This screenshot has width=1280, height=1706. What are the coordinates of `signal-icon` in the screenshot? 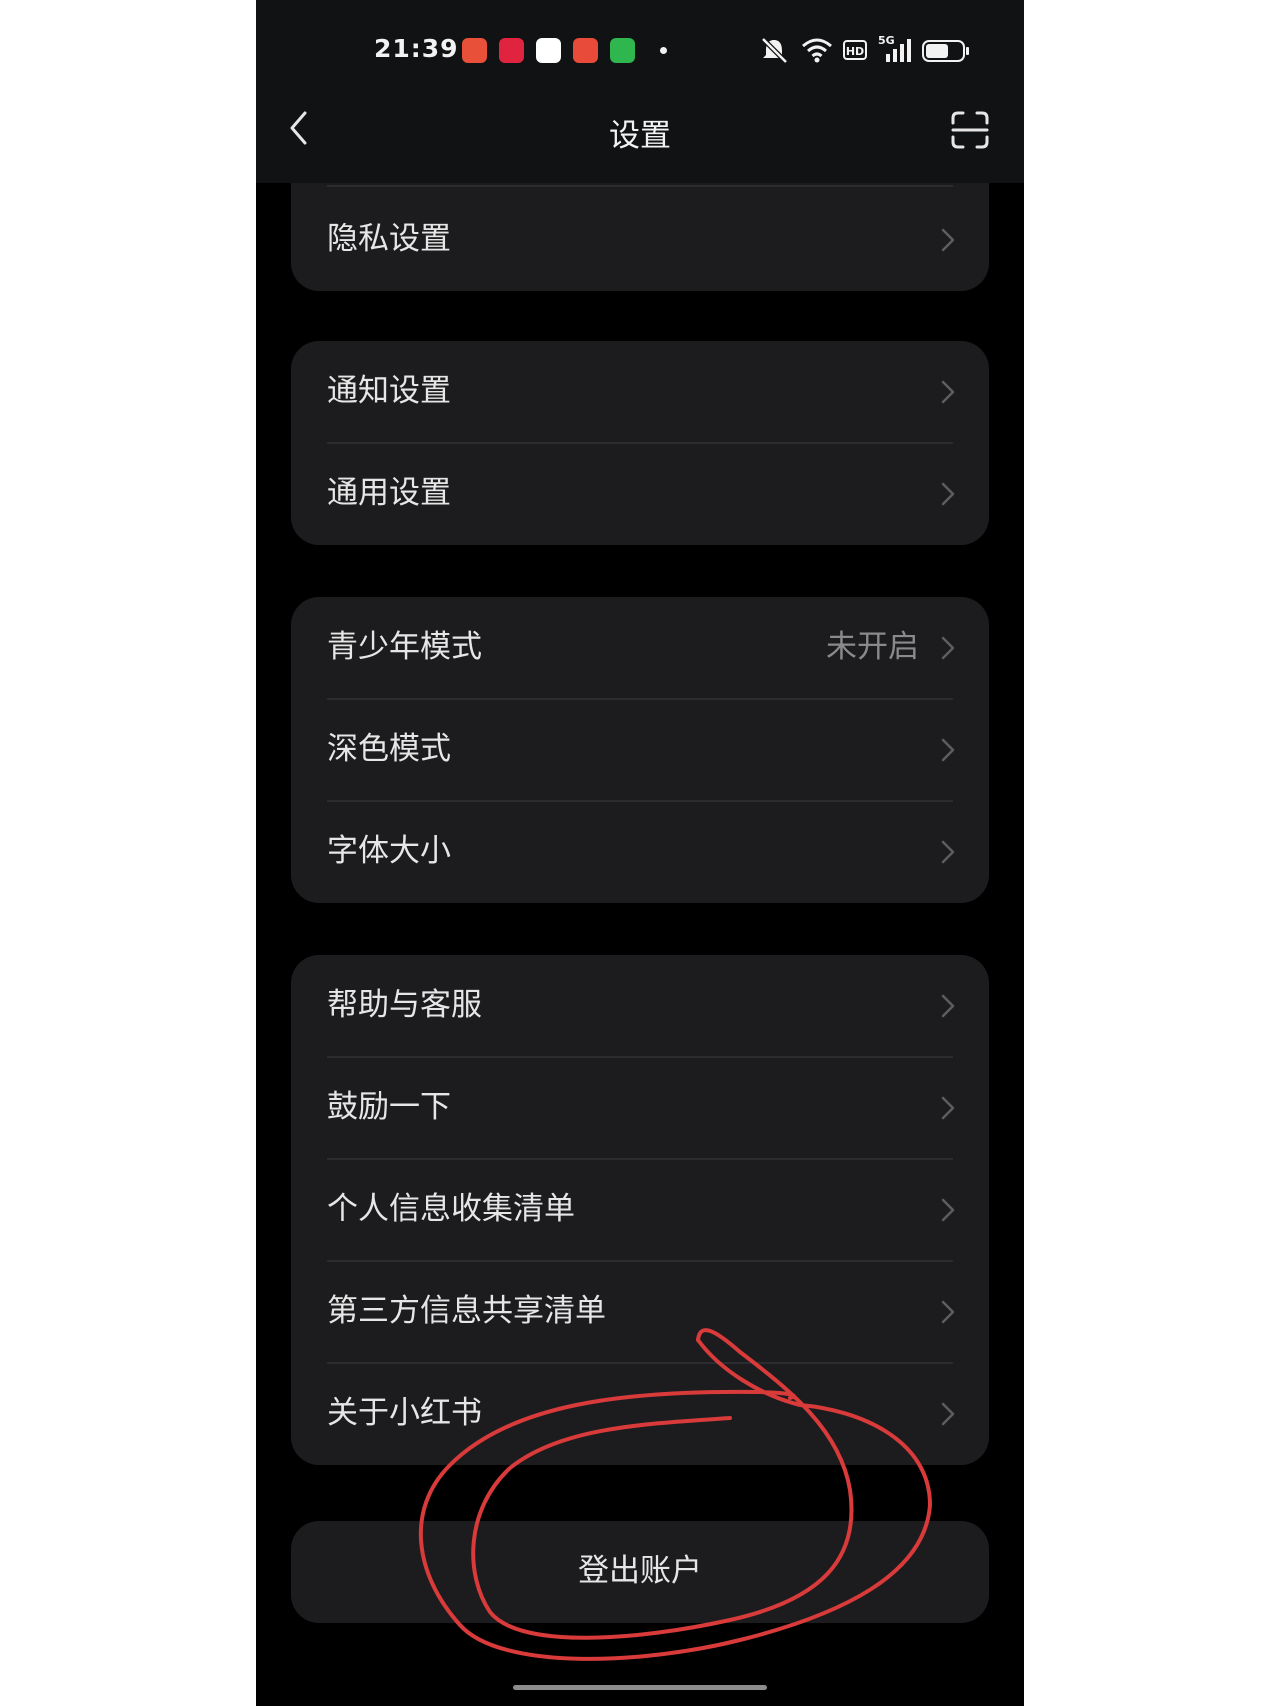 It's located at (898, 50).